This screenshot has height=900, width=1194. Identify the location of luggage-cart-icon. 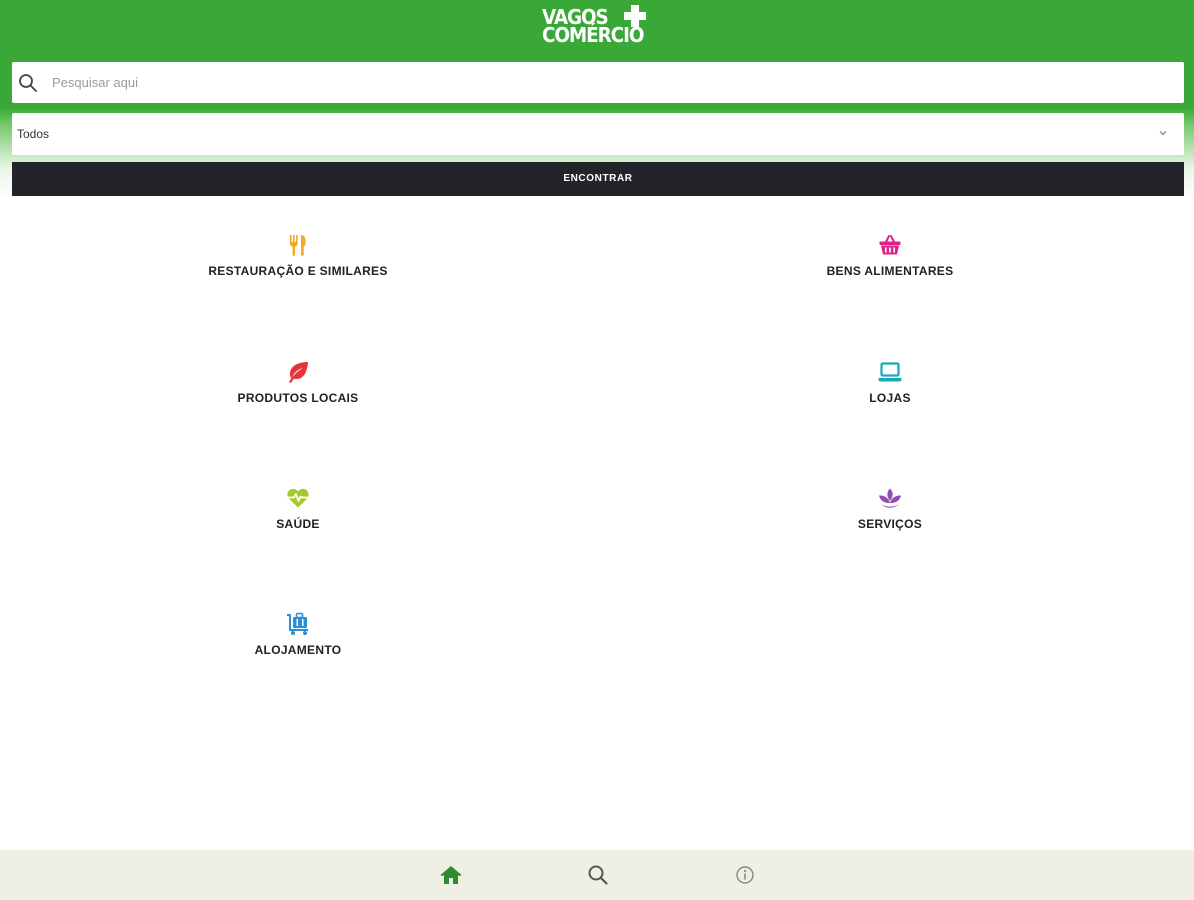
(297, 623).